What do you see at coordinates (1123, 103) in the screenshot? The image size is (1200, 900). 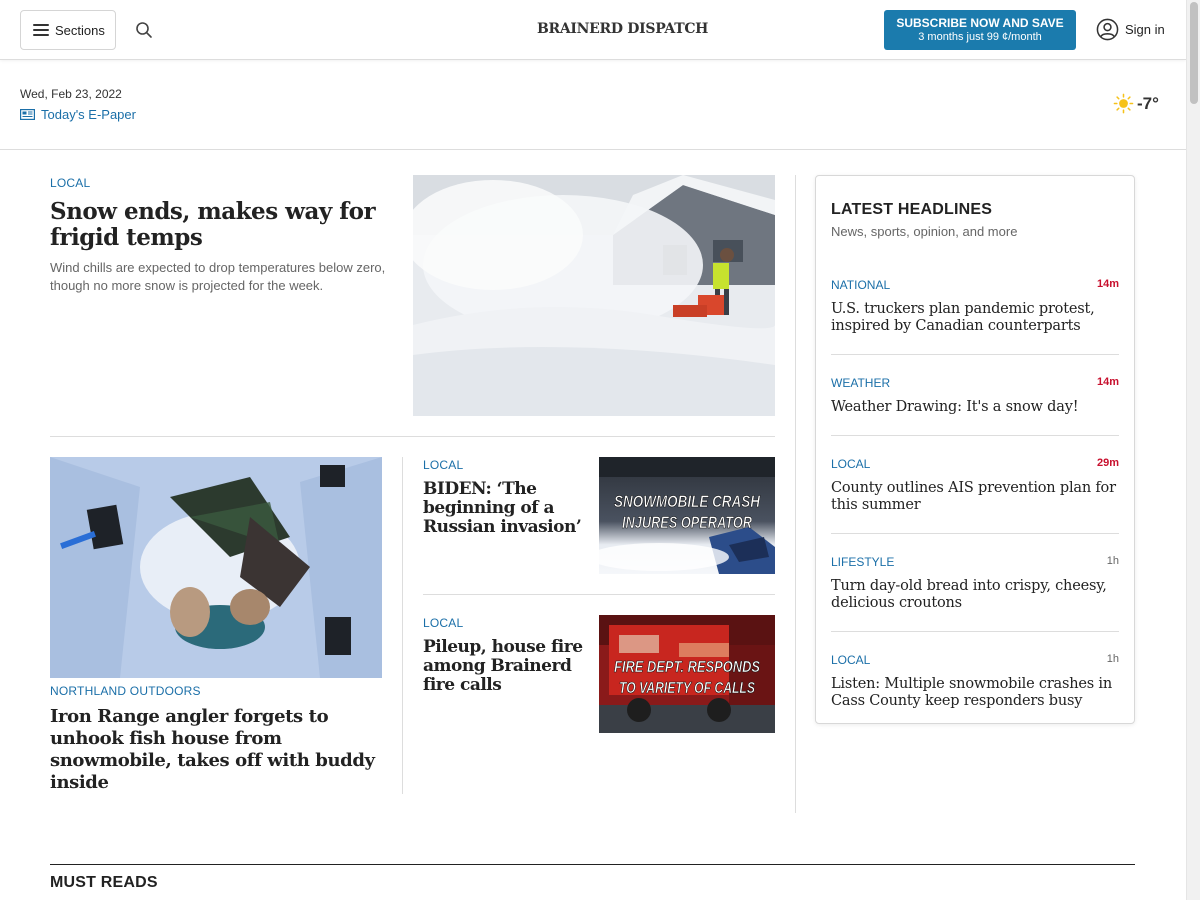 I see `sun-icon` at bounding box center [1123, 103].